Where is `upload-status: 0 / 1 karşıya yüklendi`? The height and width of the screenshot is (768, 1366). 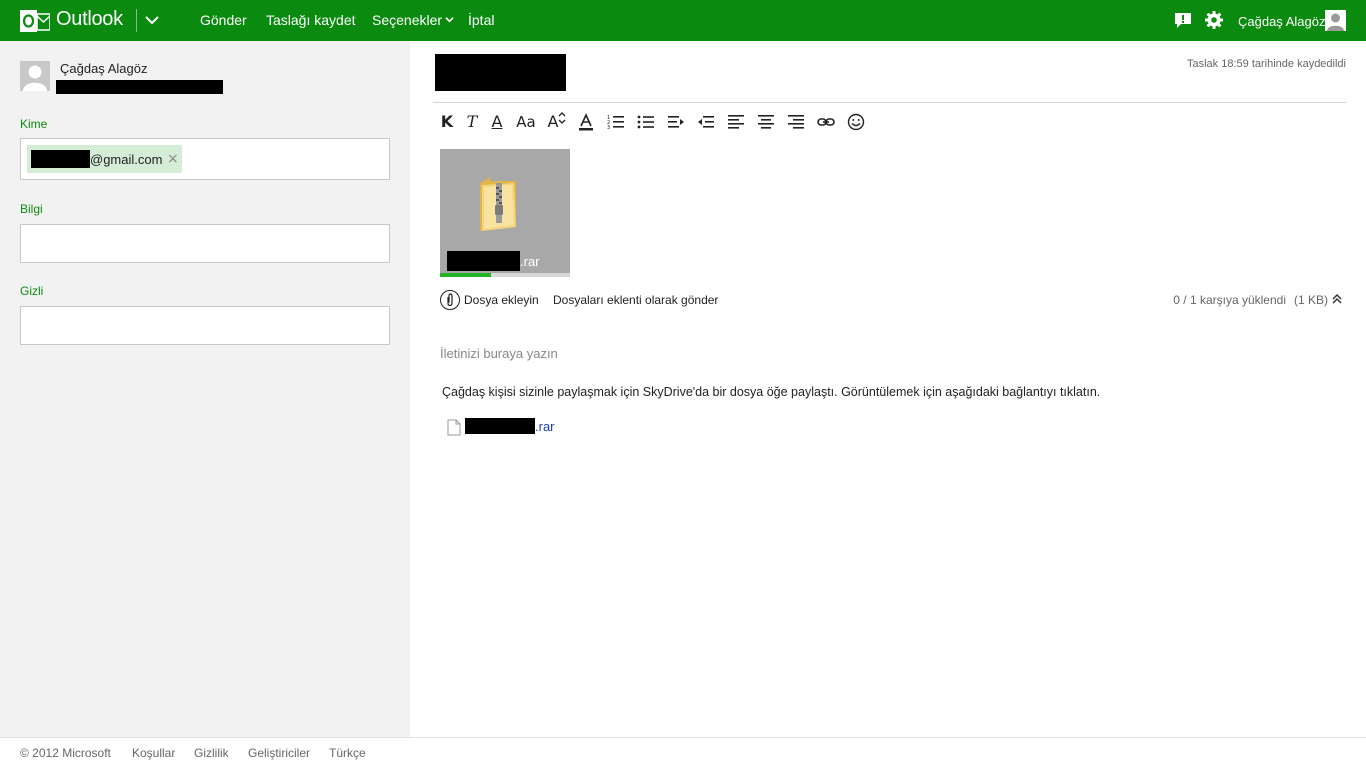 upload-status: 0 / 1 karşıya yüklendi is located at coordinates (1229, 300).